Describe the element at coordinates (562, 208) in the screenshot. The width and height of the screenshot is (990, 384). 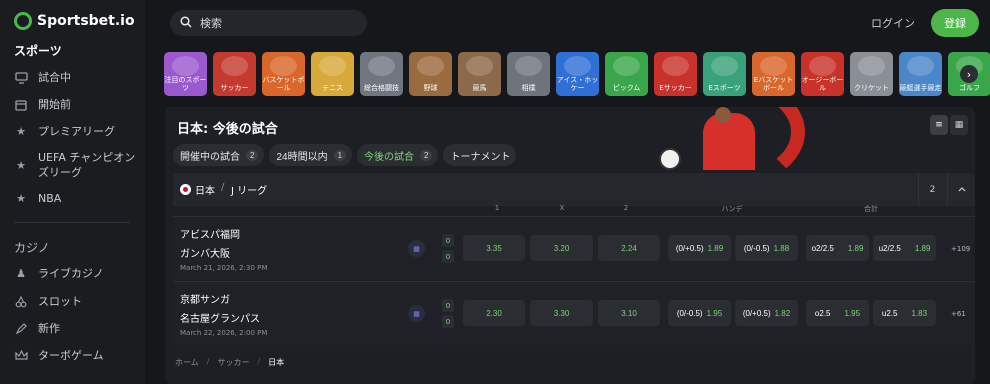
I see `column-header-x: X` at that location.